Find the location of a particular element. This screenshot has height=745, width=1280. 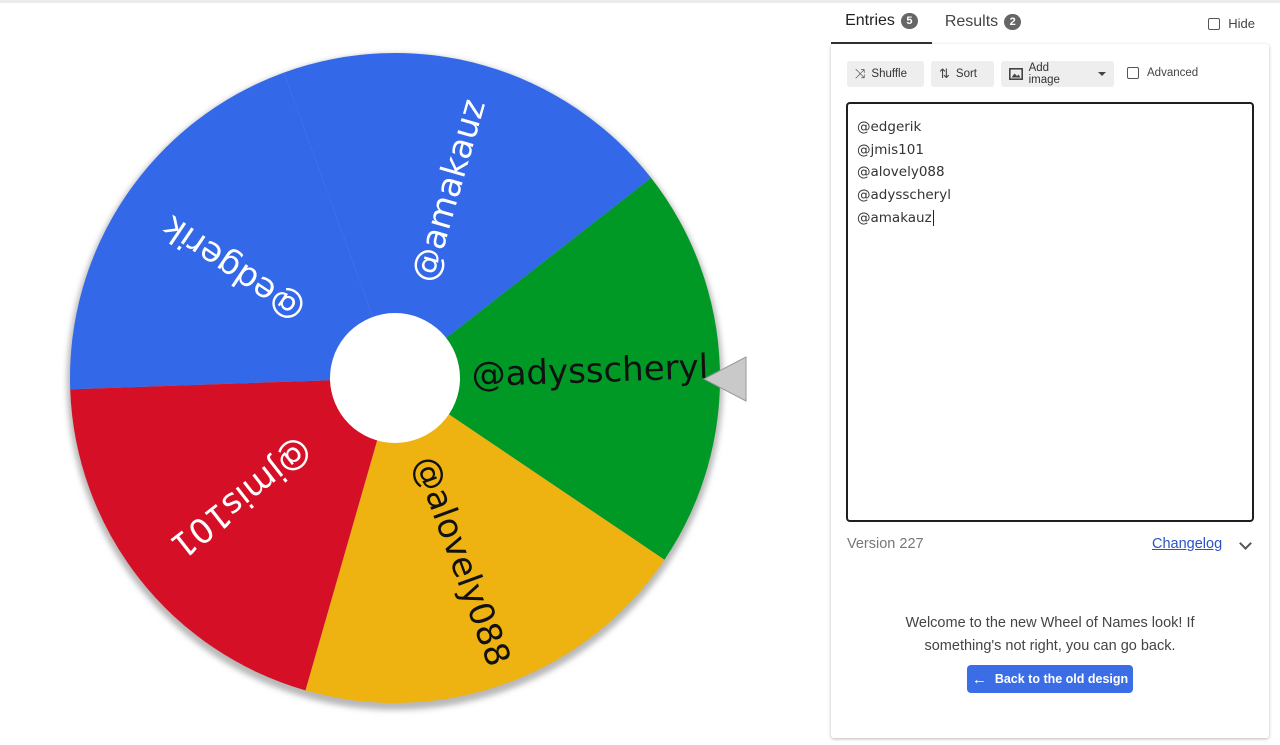

entry-line: @adysscheryl is located at coordinates (904, 195).